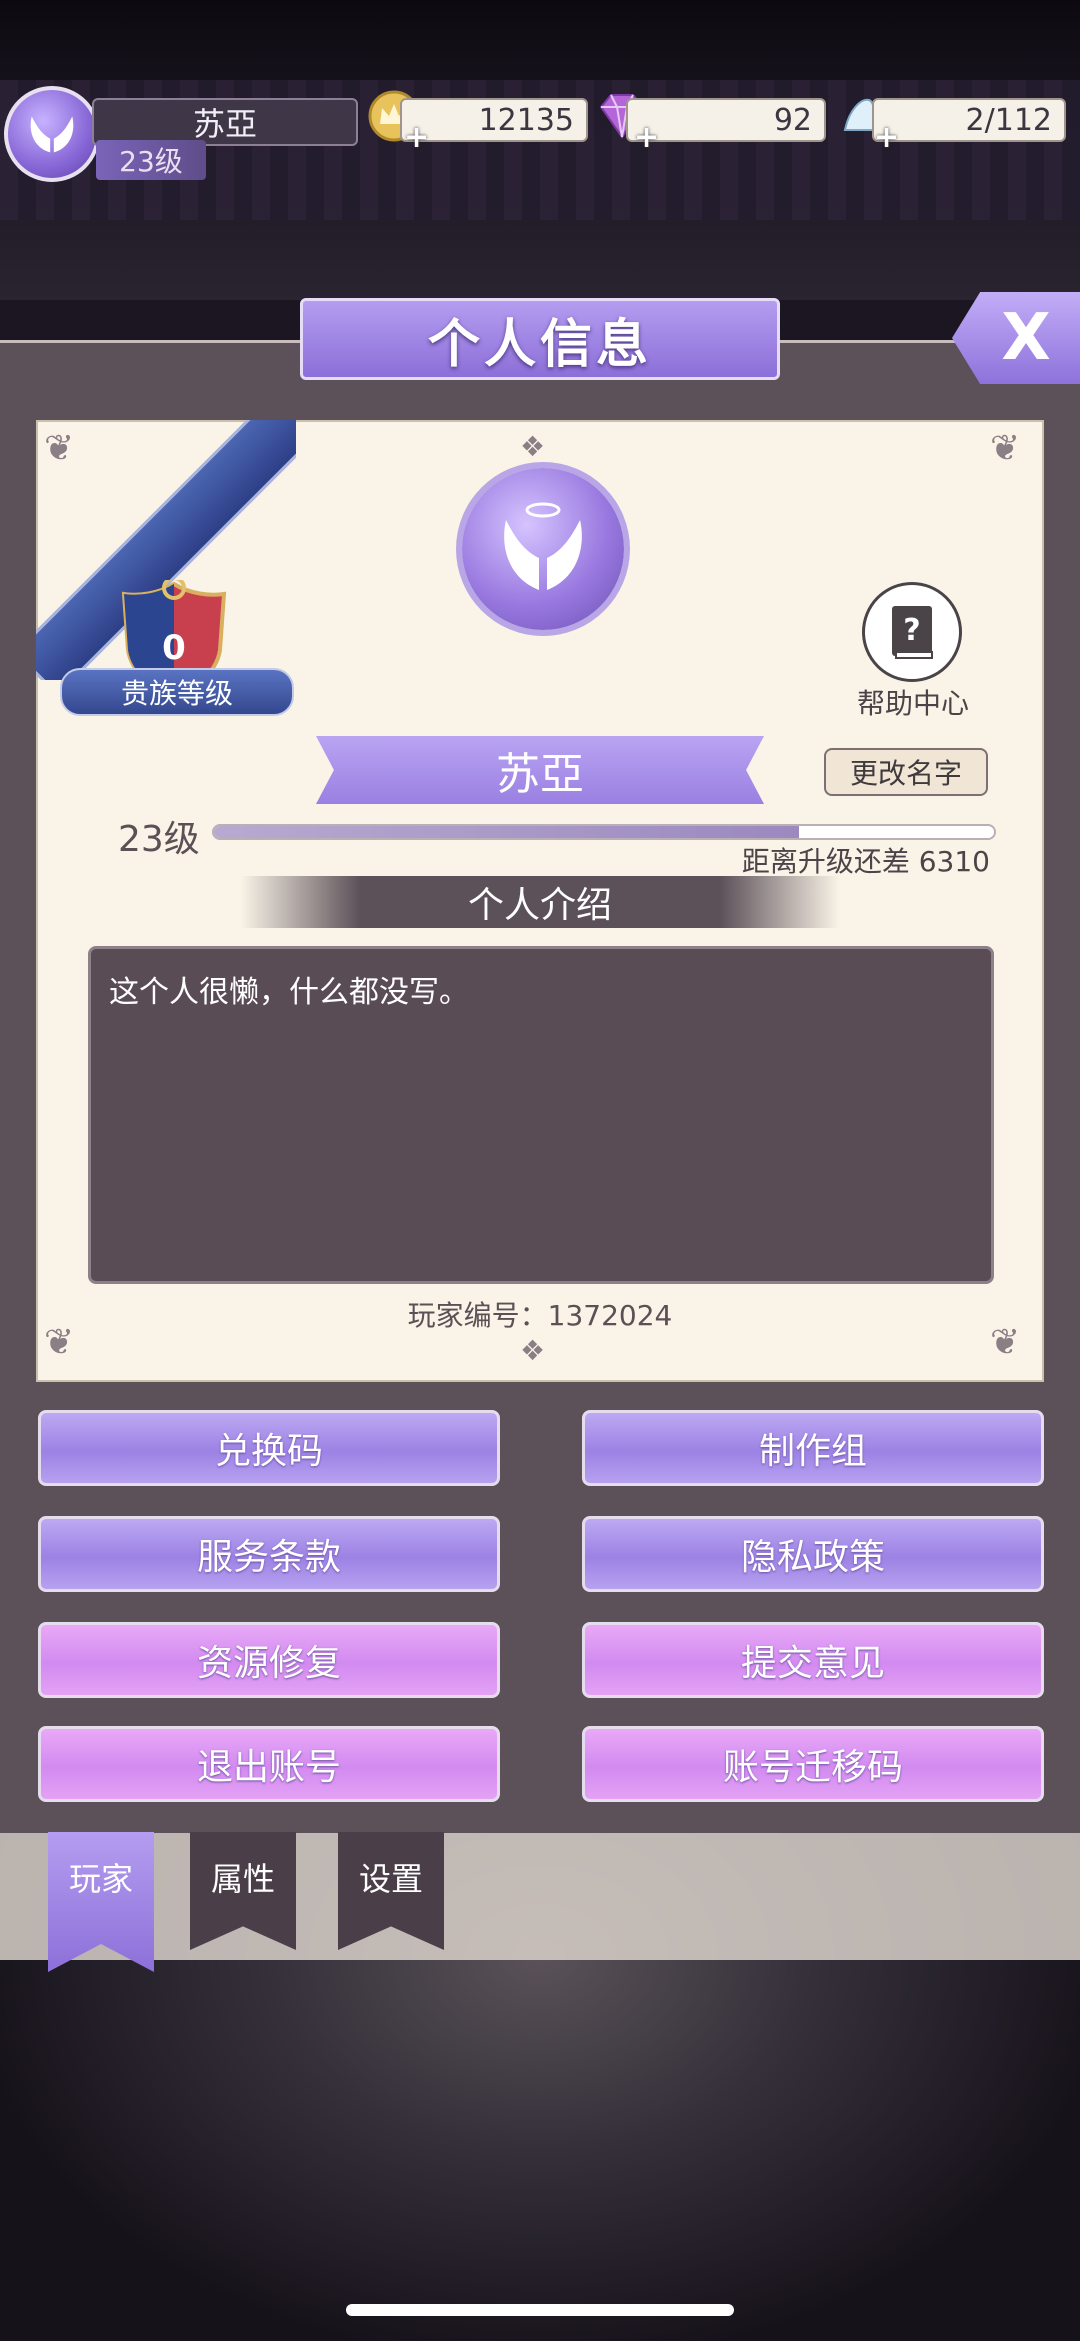 The height and width of the screenshot is (2341, 1080). Describe the element at coordinates (540, 2310) in the screenshot. I see `home-indicator` at that location.